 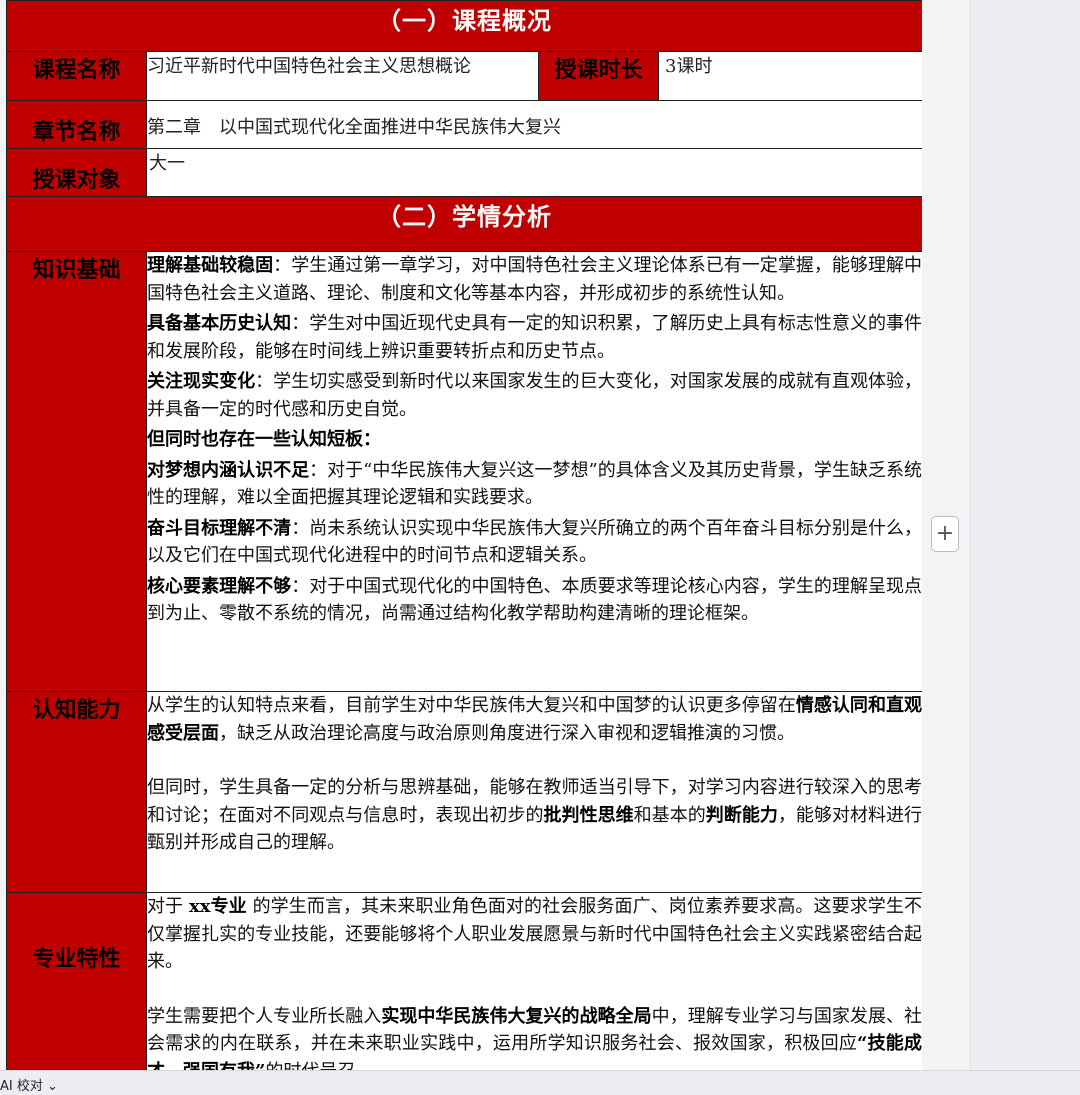 What do you see at coordinates (464, 224) in the screenshot?
I see `section-header-learner-analysis: （二）学情分析` at bounding box center [464, 224].